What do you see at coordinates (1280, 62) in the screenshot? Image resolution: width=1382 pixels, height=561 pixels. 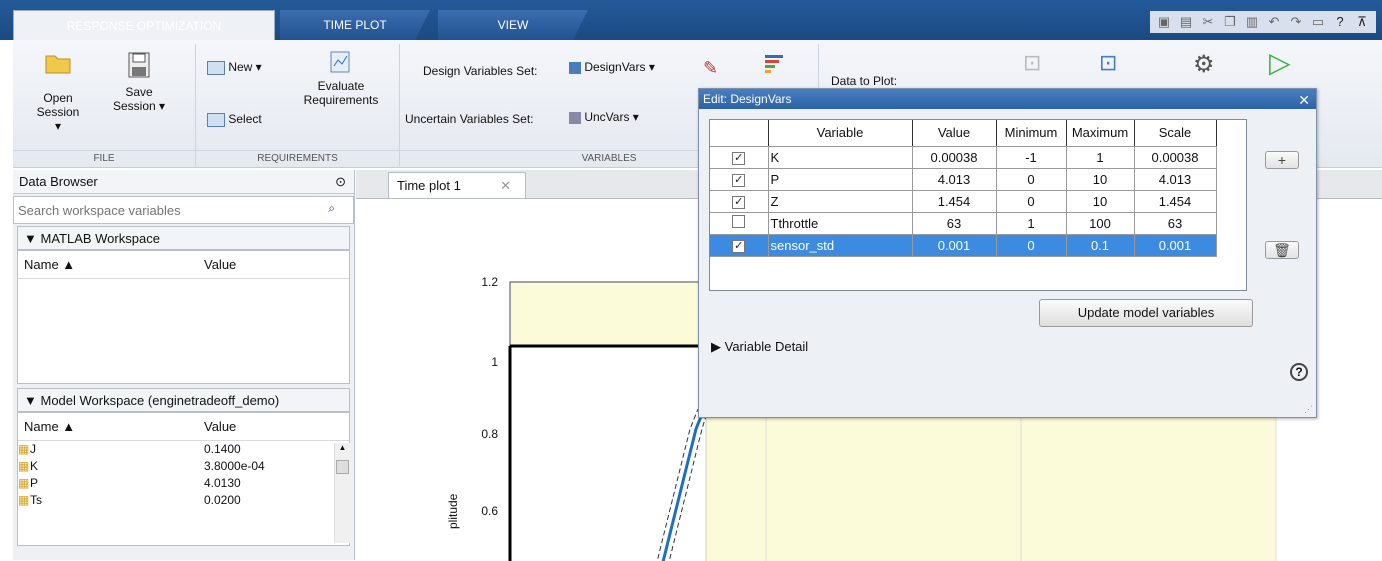 I see `play-icon: ▷` at bounding box center [1280, 62].